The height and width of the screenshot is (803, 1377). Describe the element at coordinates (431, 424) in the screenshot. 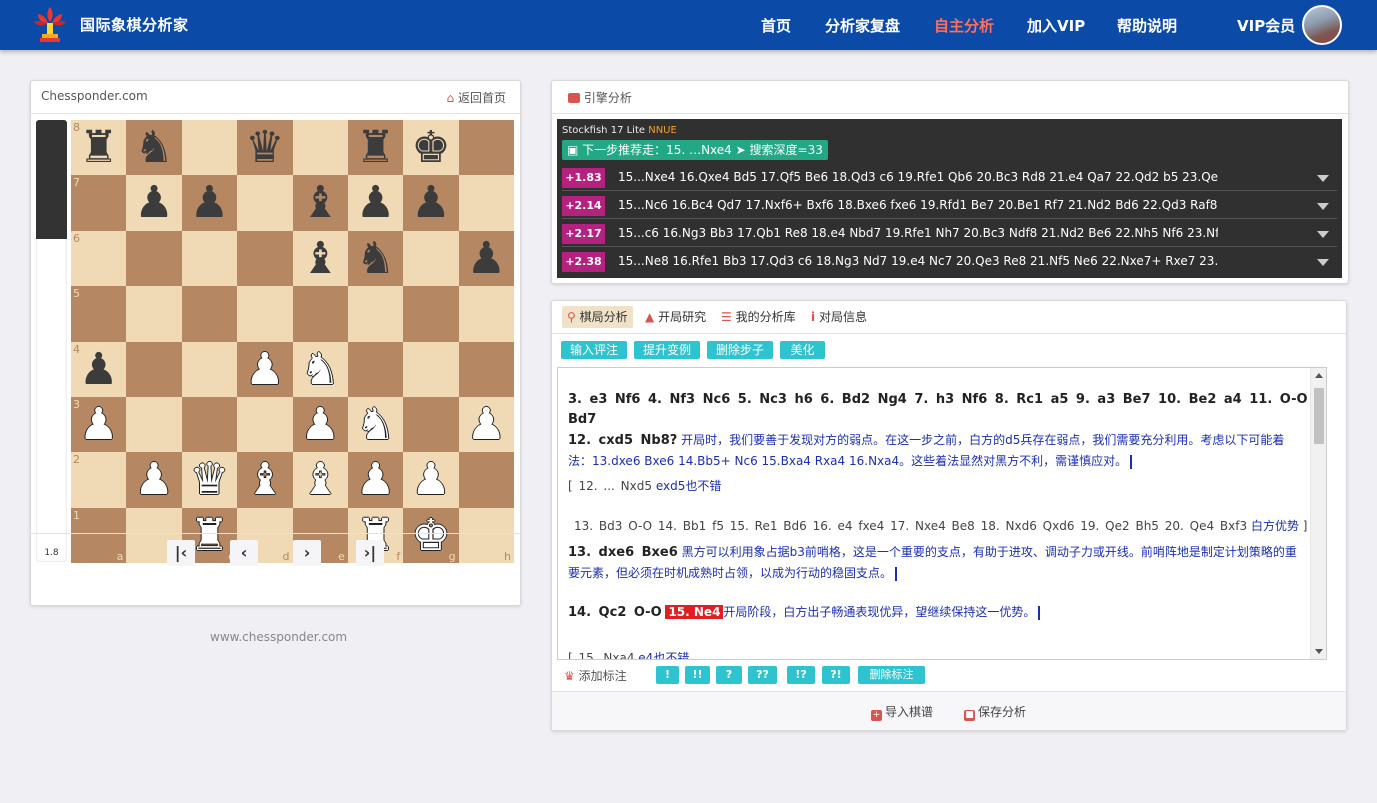

I see `square-g3` at that location.